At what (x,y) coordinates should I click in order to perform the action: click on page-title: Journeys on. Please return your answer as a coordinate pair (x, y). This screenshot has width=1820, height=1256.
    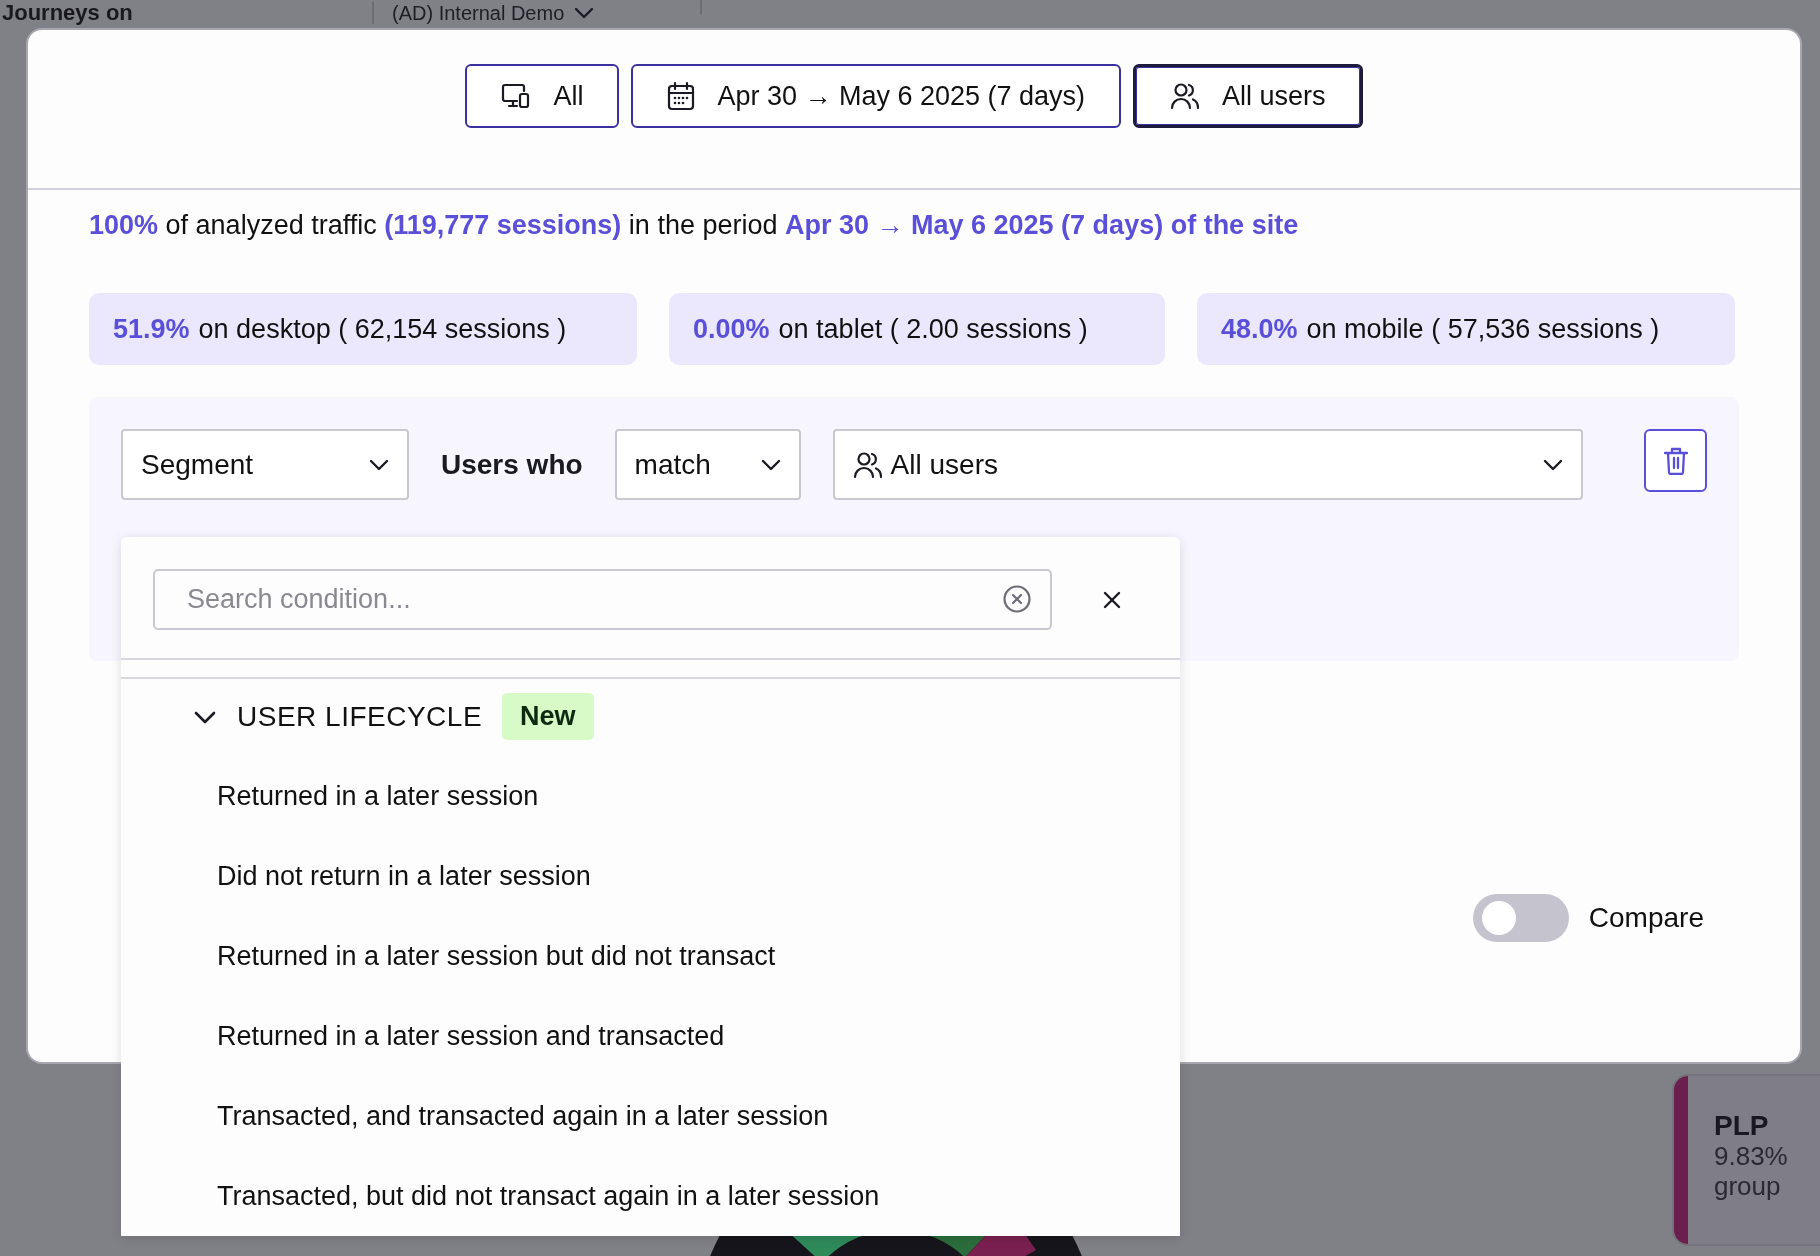
    Looking at the image, I should click on (67, 13).